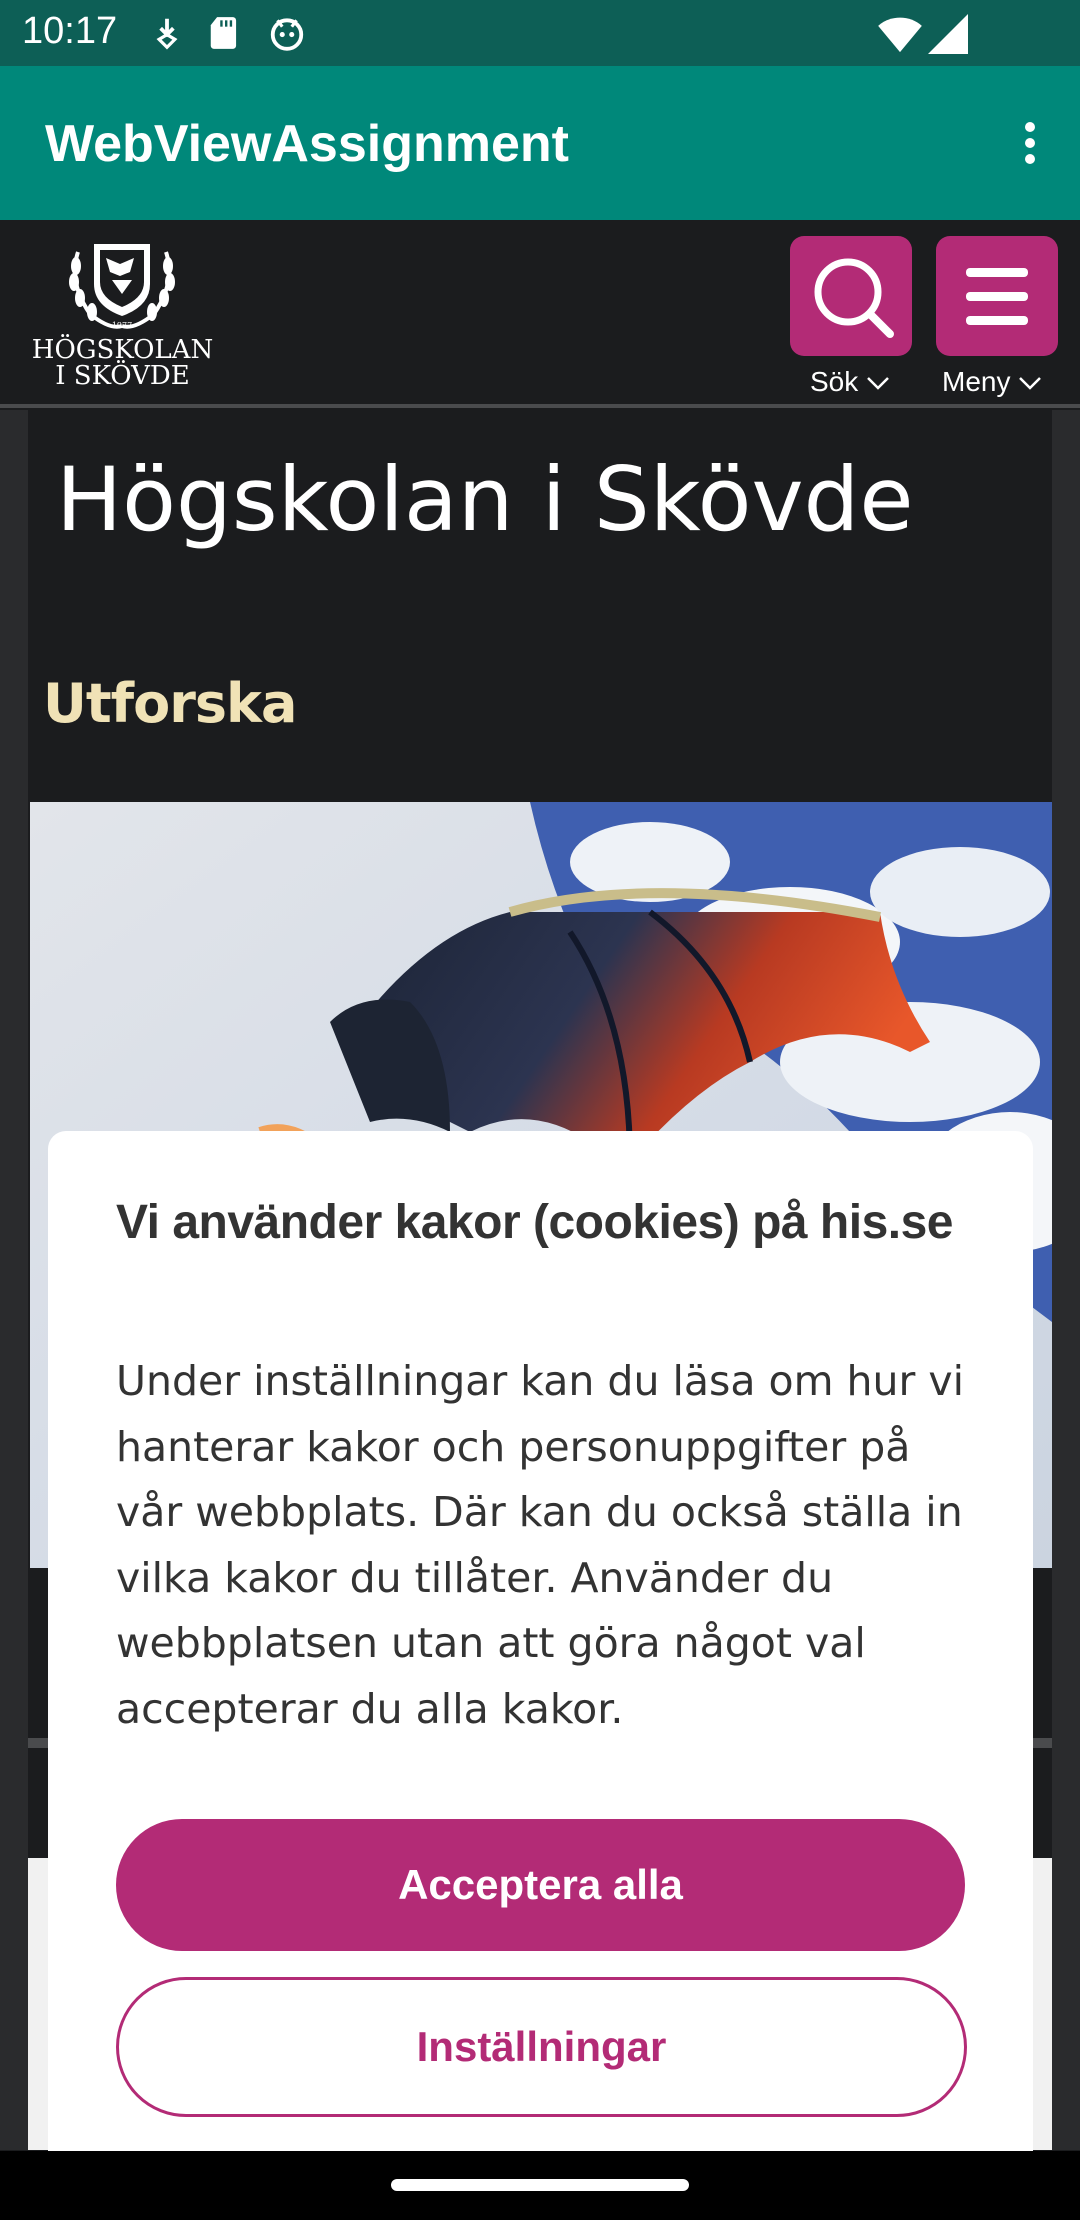 The image size is (1080, 2220). I want to click on settings-button: Inställningar, so click(541, 2047).